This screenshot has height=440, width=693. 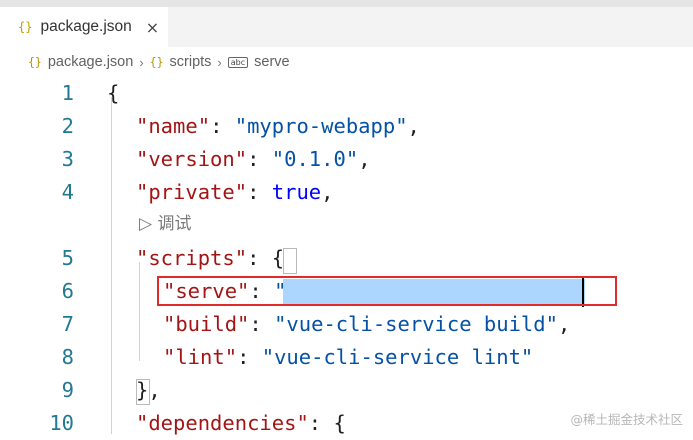 What do you see at coordinates (346, 27) in the screenshot?
I see `editor-tab-strip: {} package.json ×` at bounding box center [346, 27].